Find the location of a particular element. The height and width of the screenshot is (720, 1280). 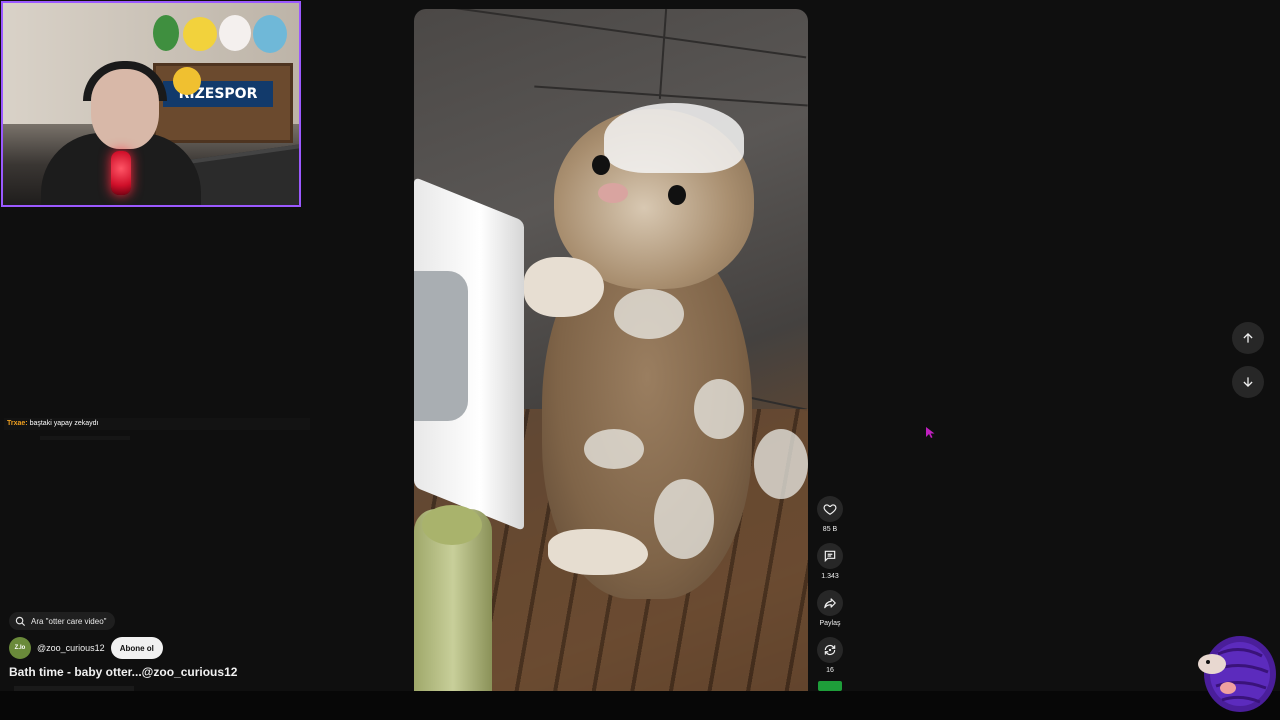

like-button is located at coordinates (830, 509).